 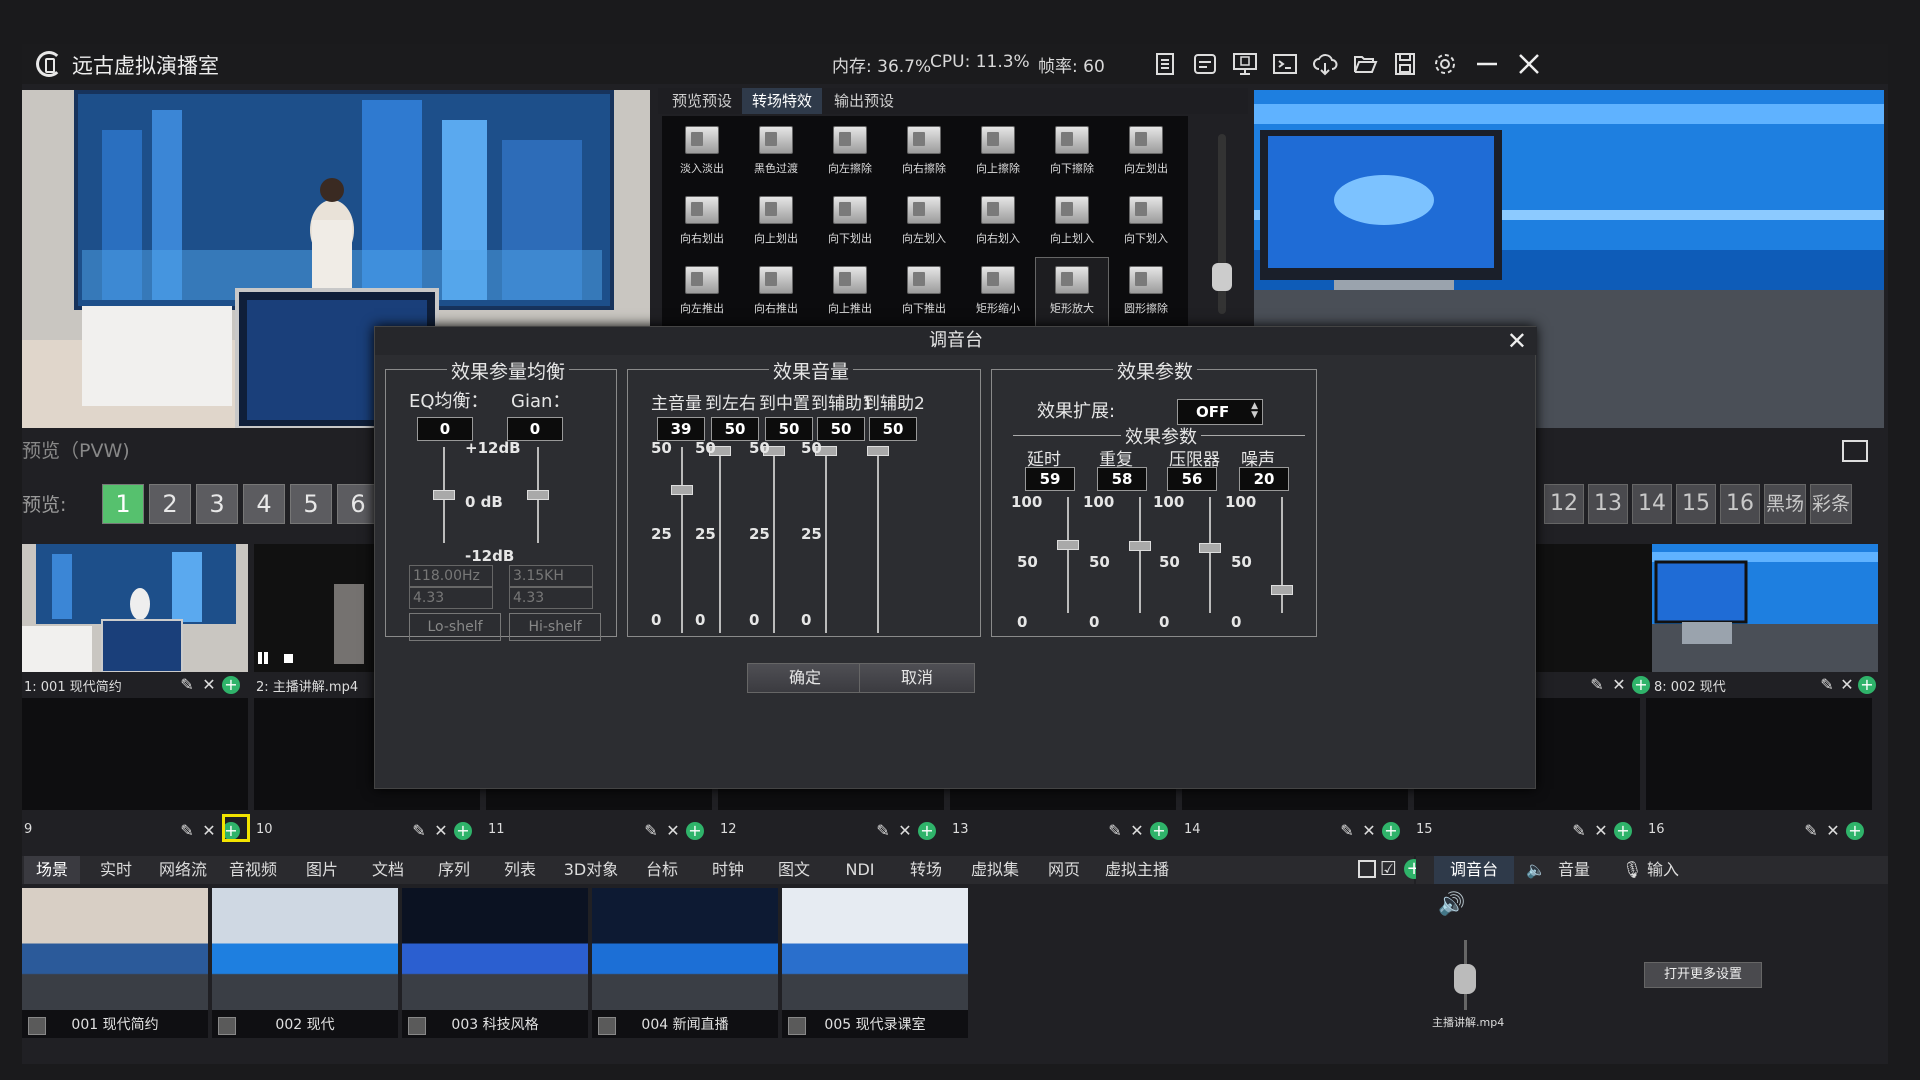 What do you see at coordinates (794, 870) in the screenshot?
I see `category-tab-11: 图文` at bounding box center [794, 870].